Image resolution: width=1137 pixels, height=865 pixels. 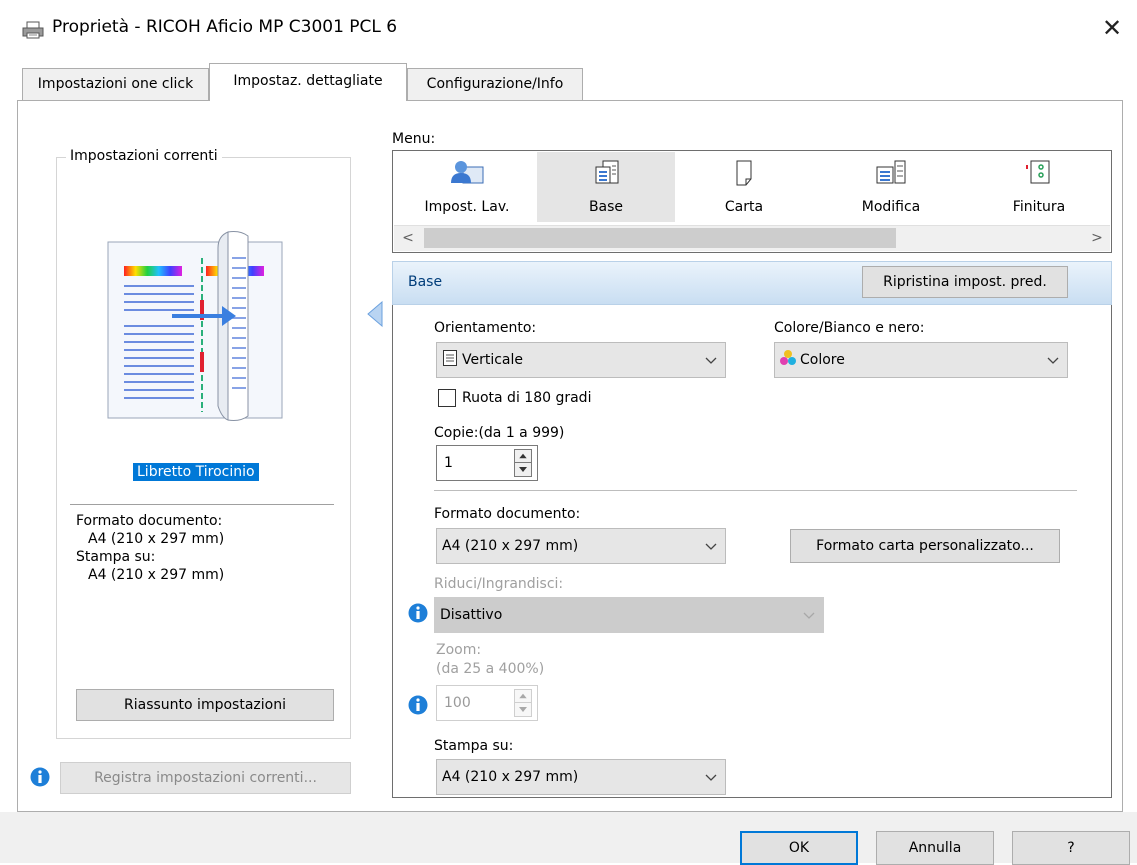 I want to click on doc-size-value: A4 (210 x 297 mm), so click(x=510, y=546).